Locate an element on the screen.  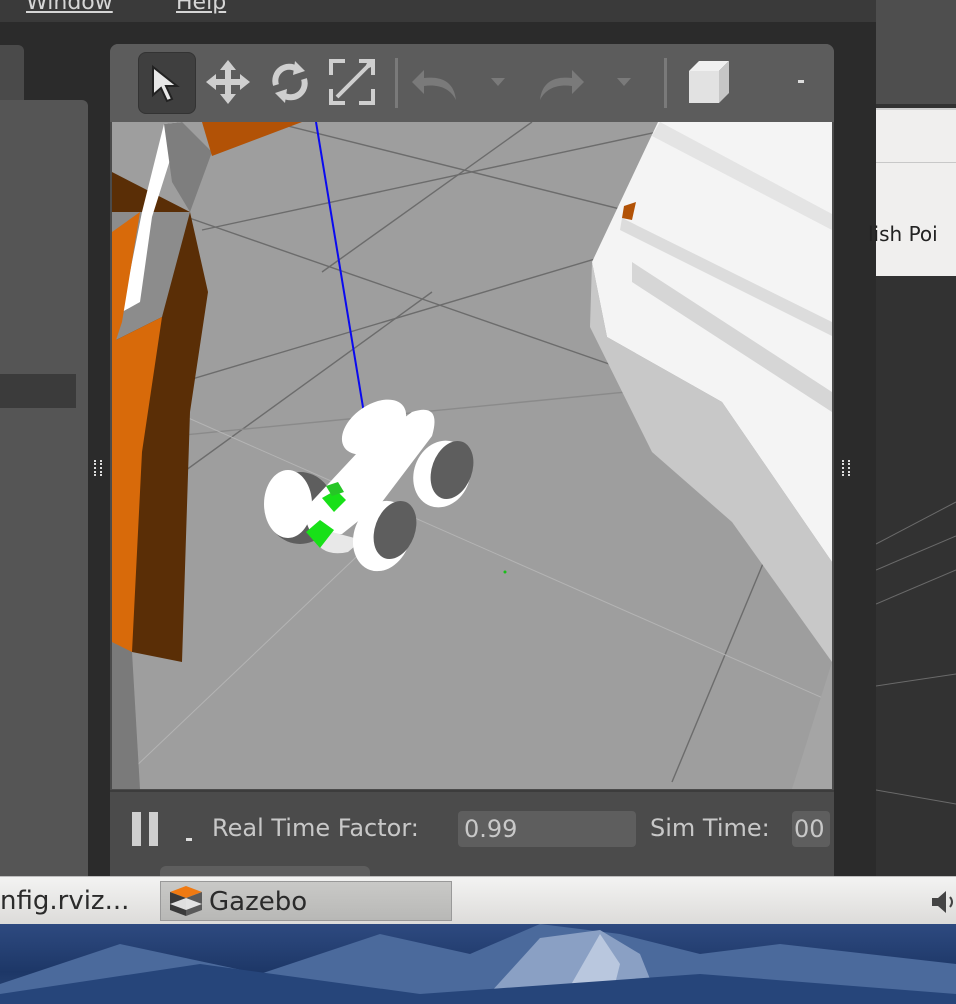
undo-icon is located at coordinates (434, 85).